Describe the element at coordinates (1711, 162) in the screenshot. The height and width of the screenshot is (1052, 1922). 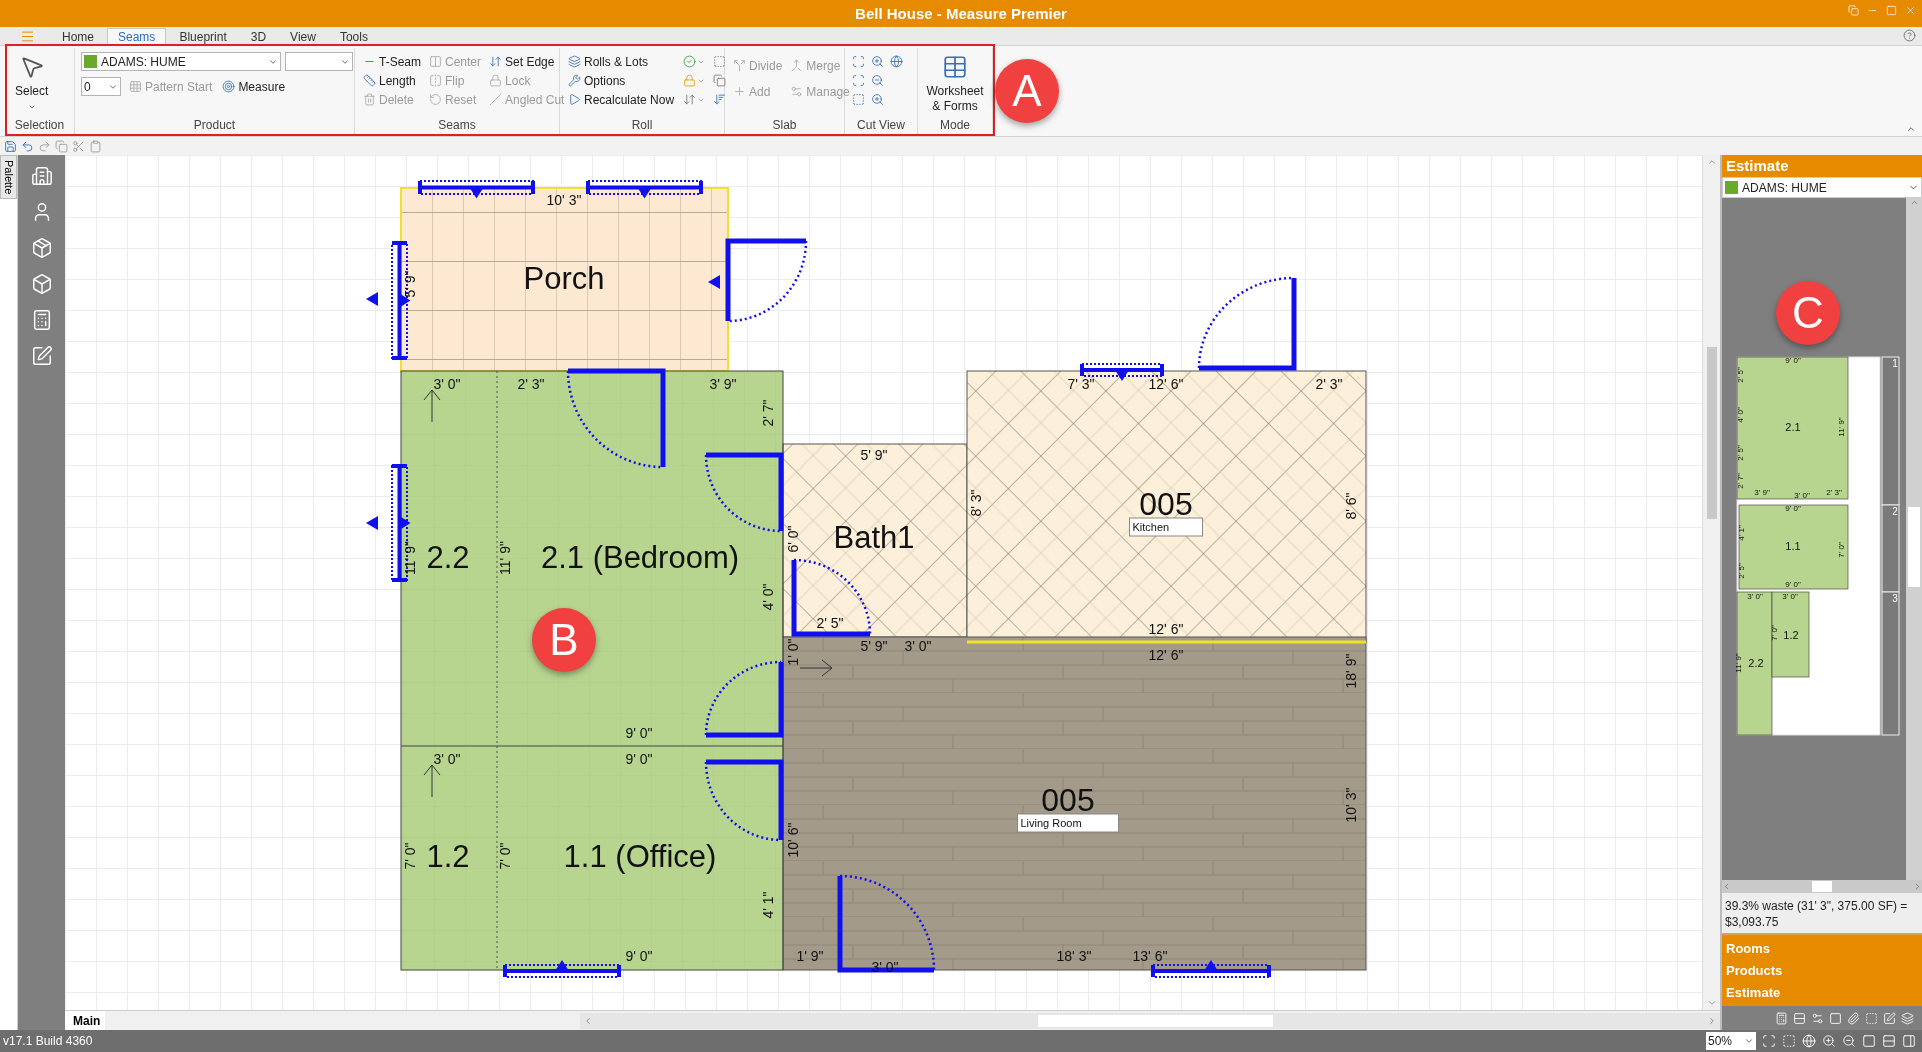
I see `scroll-up-icon` at that location.